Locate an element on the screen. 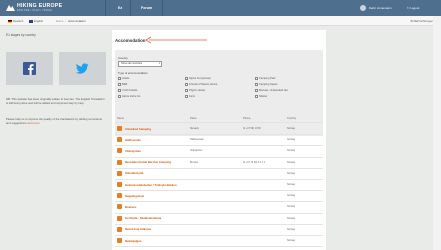 The height and width of the screenshot is (250, 441). column-header-place: Place is located at coordinates (193, 118).